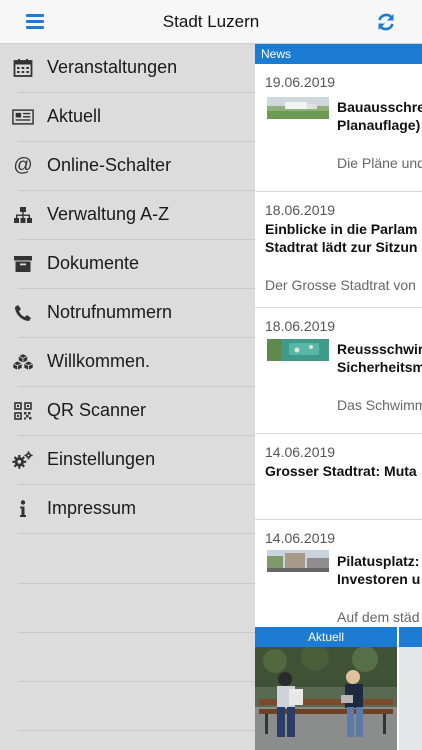  I want to click on app-title: Stadt Luzern, so click(211, 21).